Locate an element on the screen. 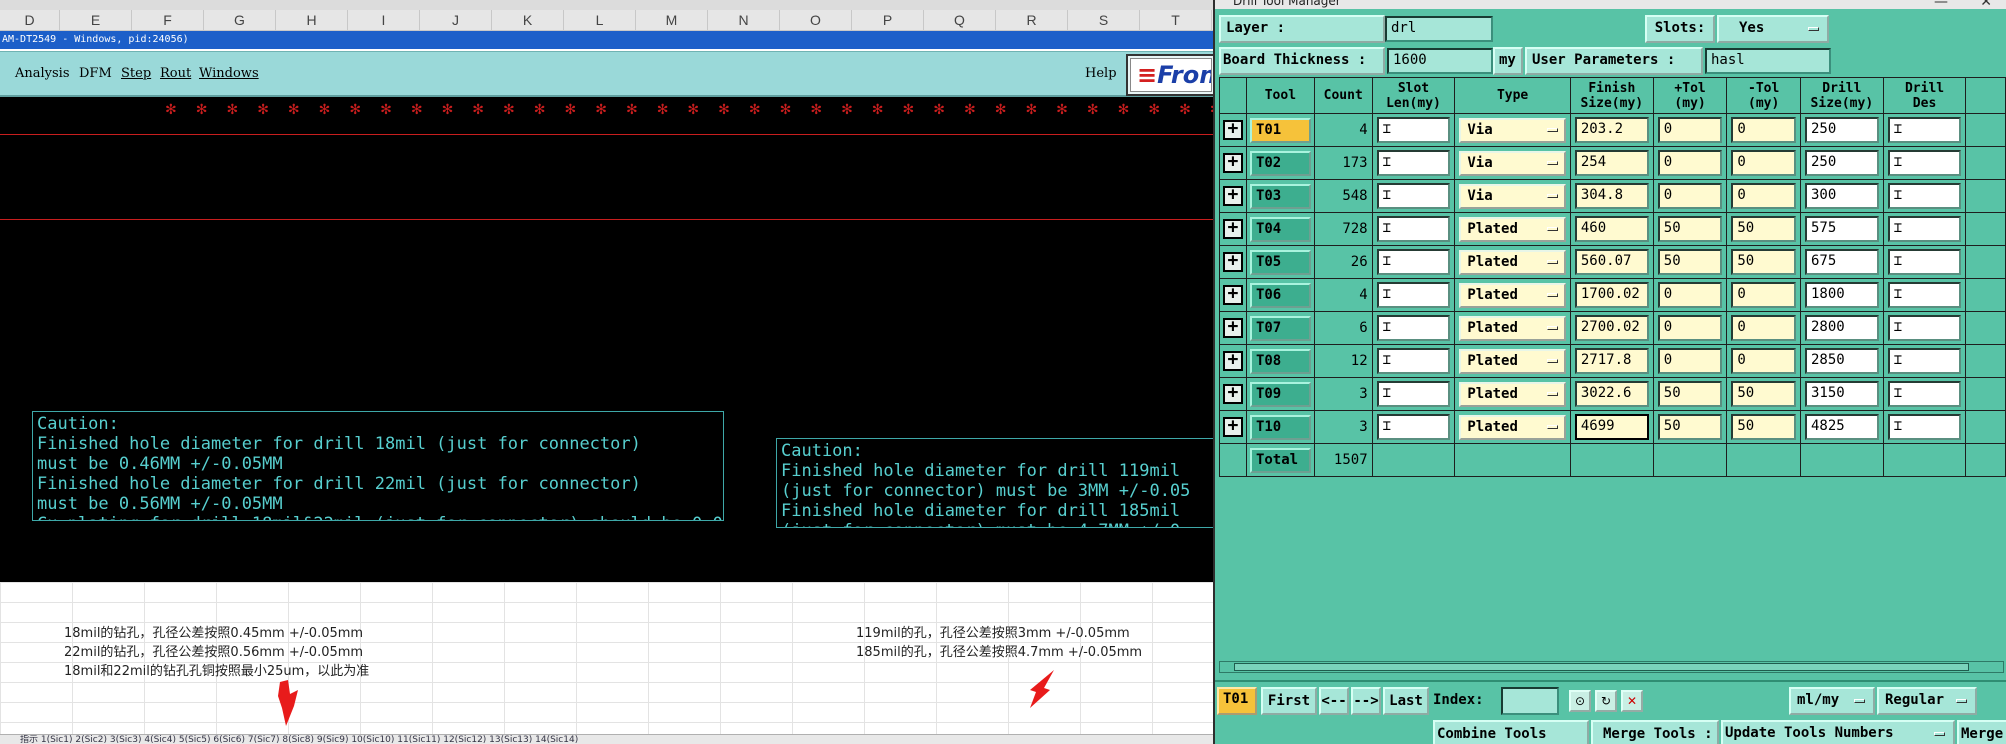 This screenshot has height=744, width=2006. tool-button: T01 is located at coordinates (1280, 130).